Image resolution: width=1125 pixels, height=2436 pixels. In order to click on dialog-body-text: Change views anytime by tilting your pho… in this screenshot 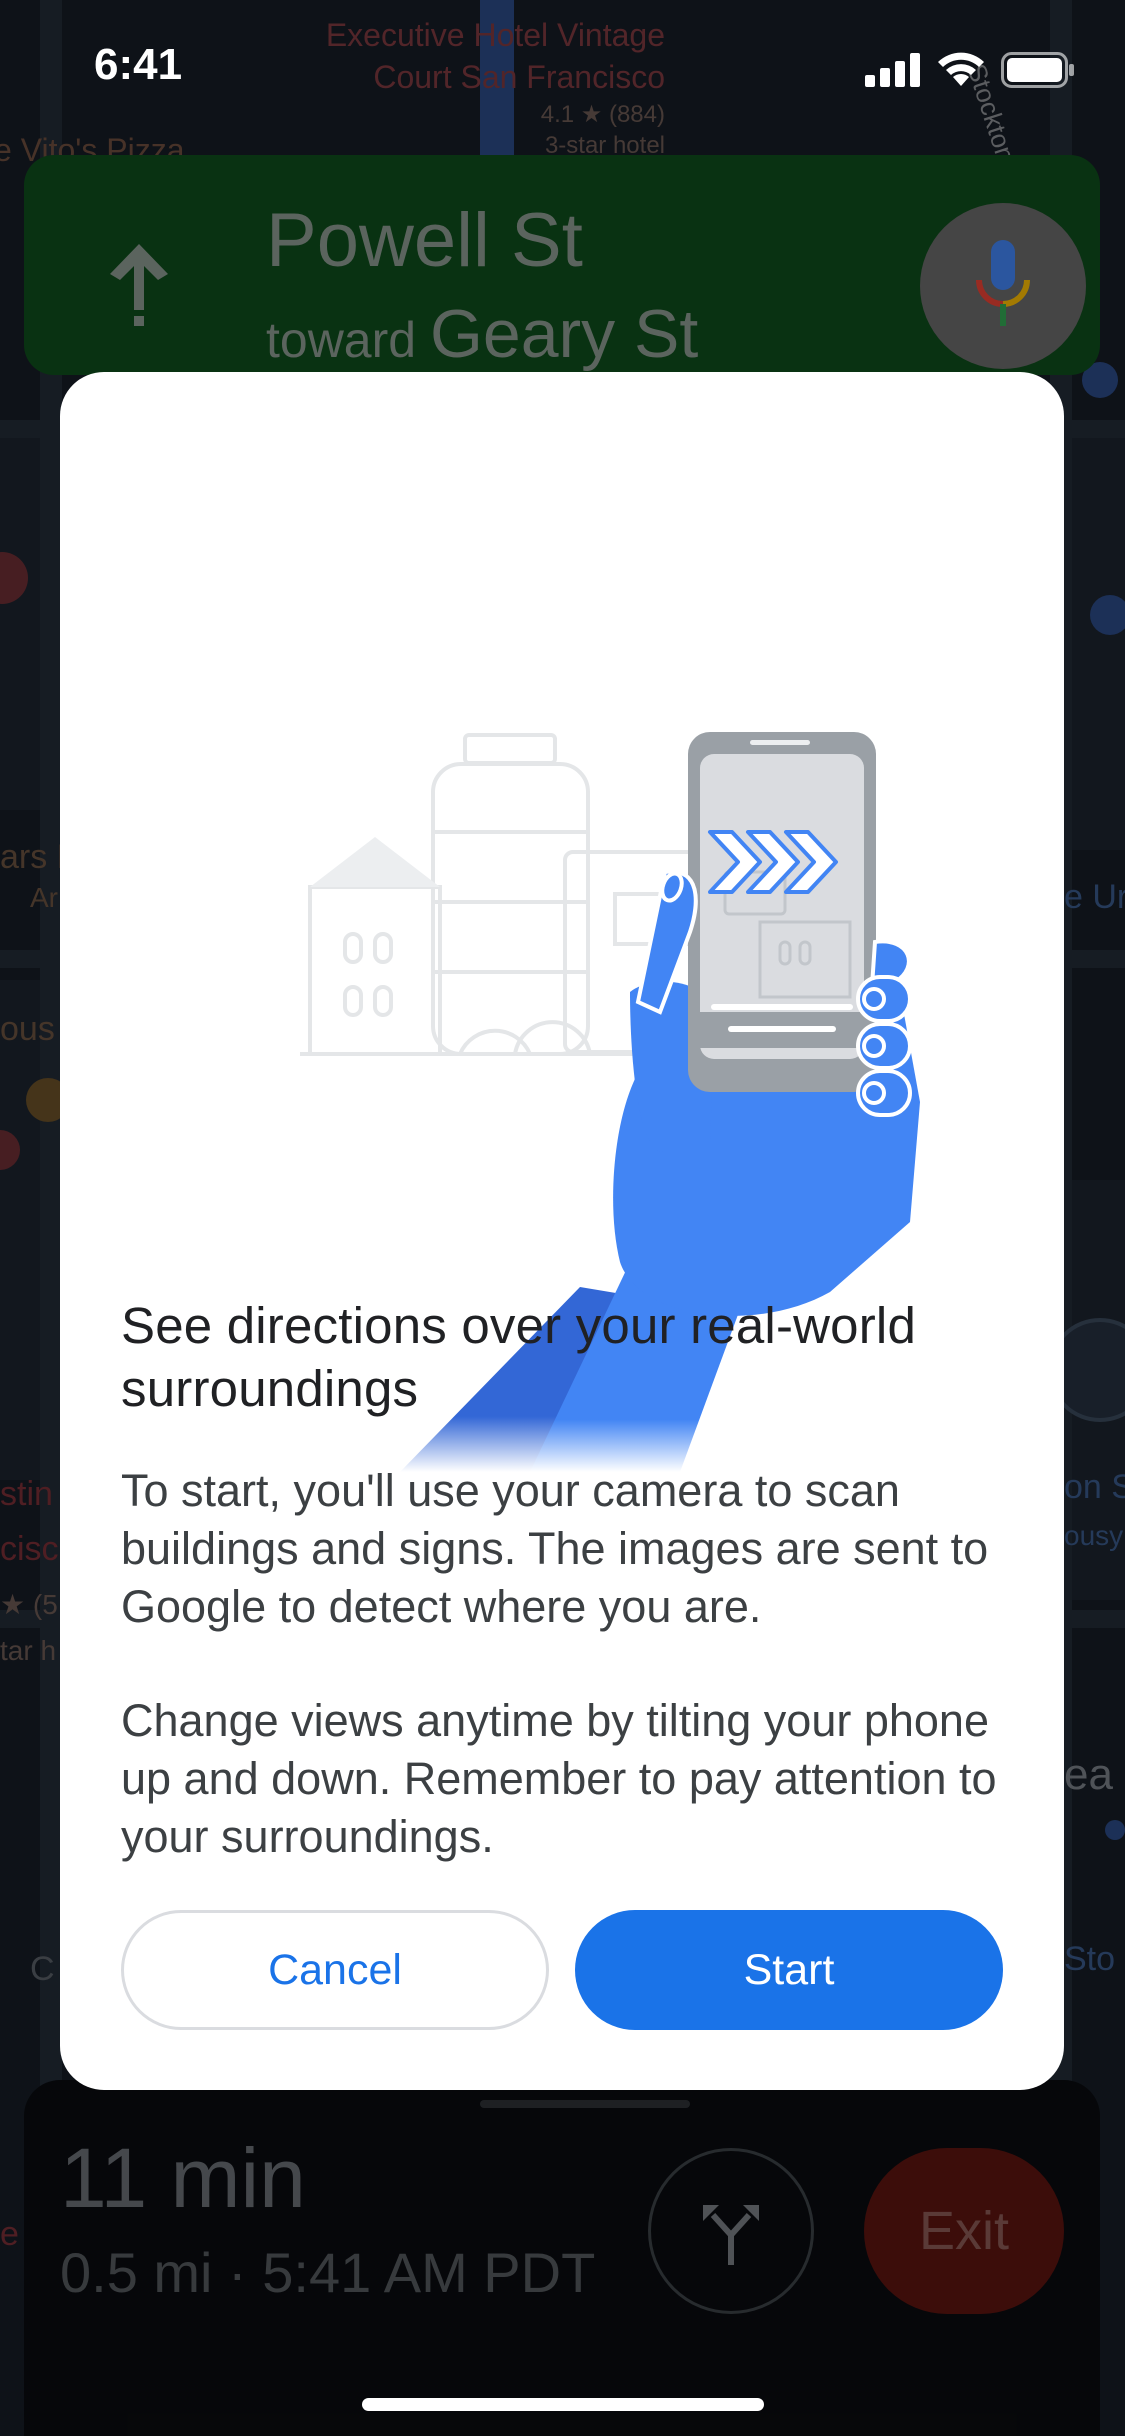, I will do `click(559, 1778)`.